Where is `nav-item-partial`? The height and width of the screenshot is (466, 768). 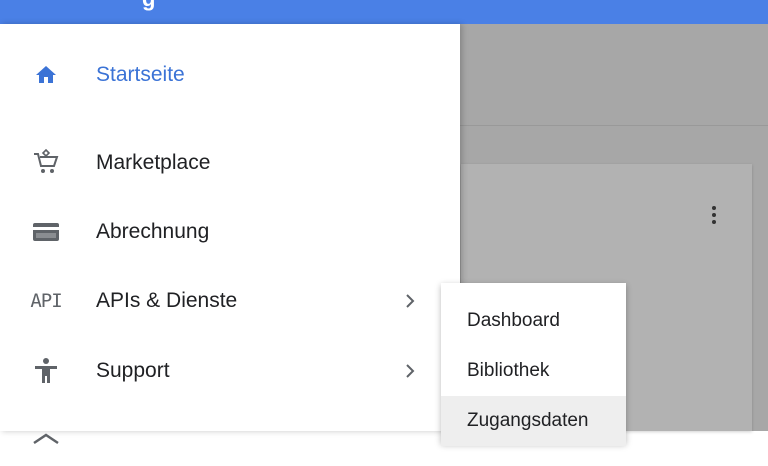 nav-item-partial is located at coordinates (230, 441).